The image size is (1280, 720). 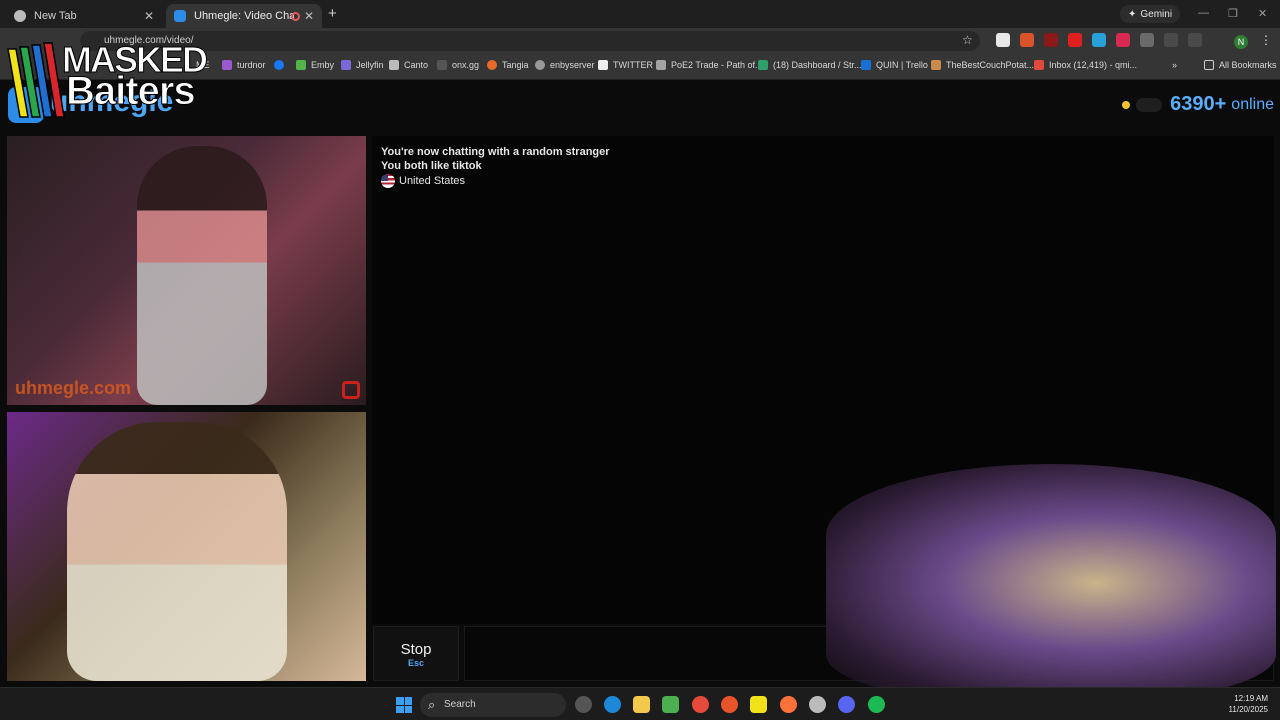 What do you see at coordinates (415, 663) in the screenshot?
I see `stop-shortcut: Esc` at bounding box center [415, 663].